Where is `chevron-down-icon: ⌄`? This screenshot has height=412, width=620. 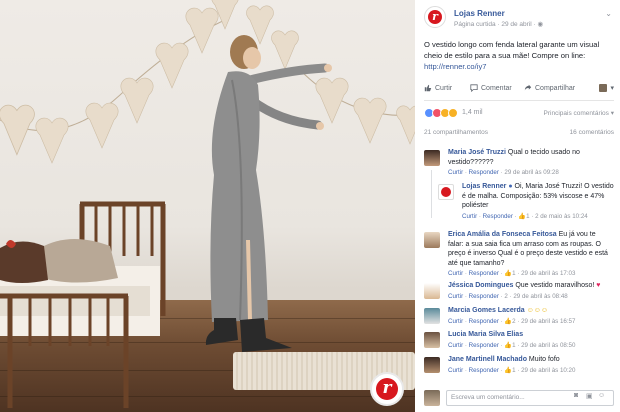
chevron-down-icon: ⌄ is located at coordinates (608, 13).